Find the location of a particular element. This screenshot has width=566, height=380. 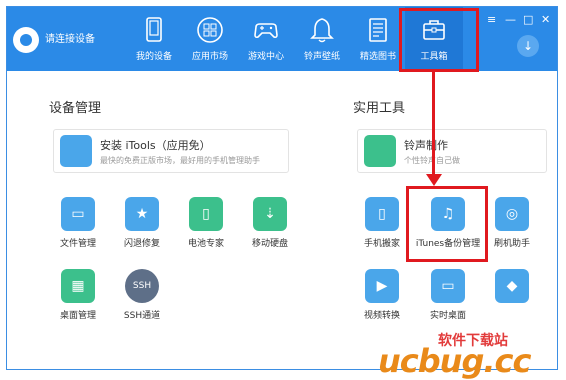

maximize-button: □ is located at coordinates (528, 19).